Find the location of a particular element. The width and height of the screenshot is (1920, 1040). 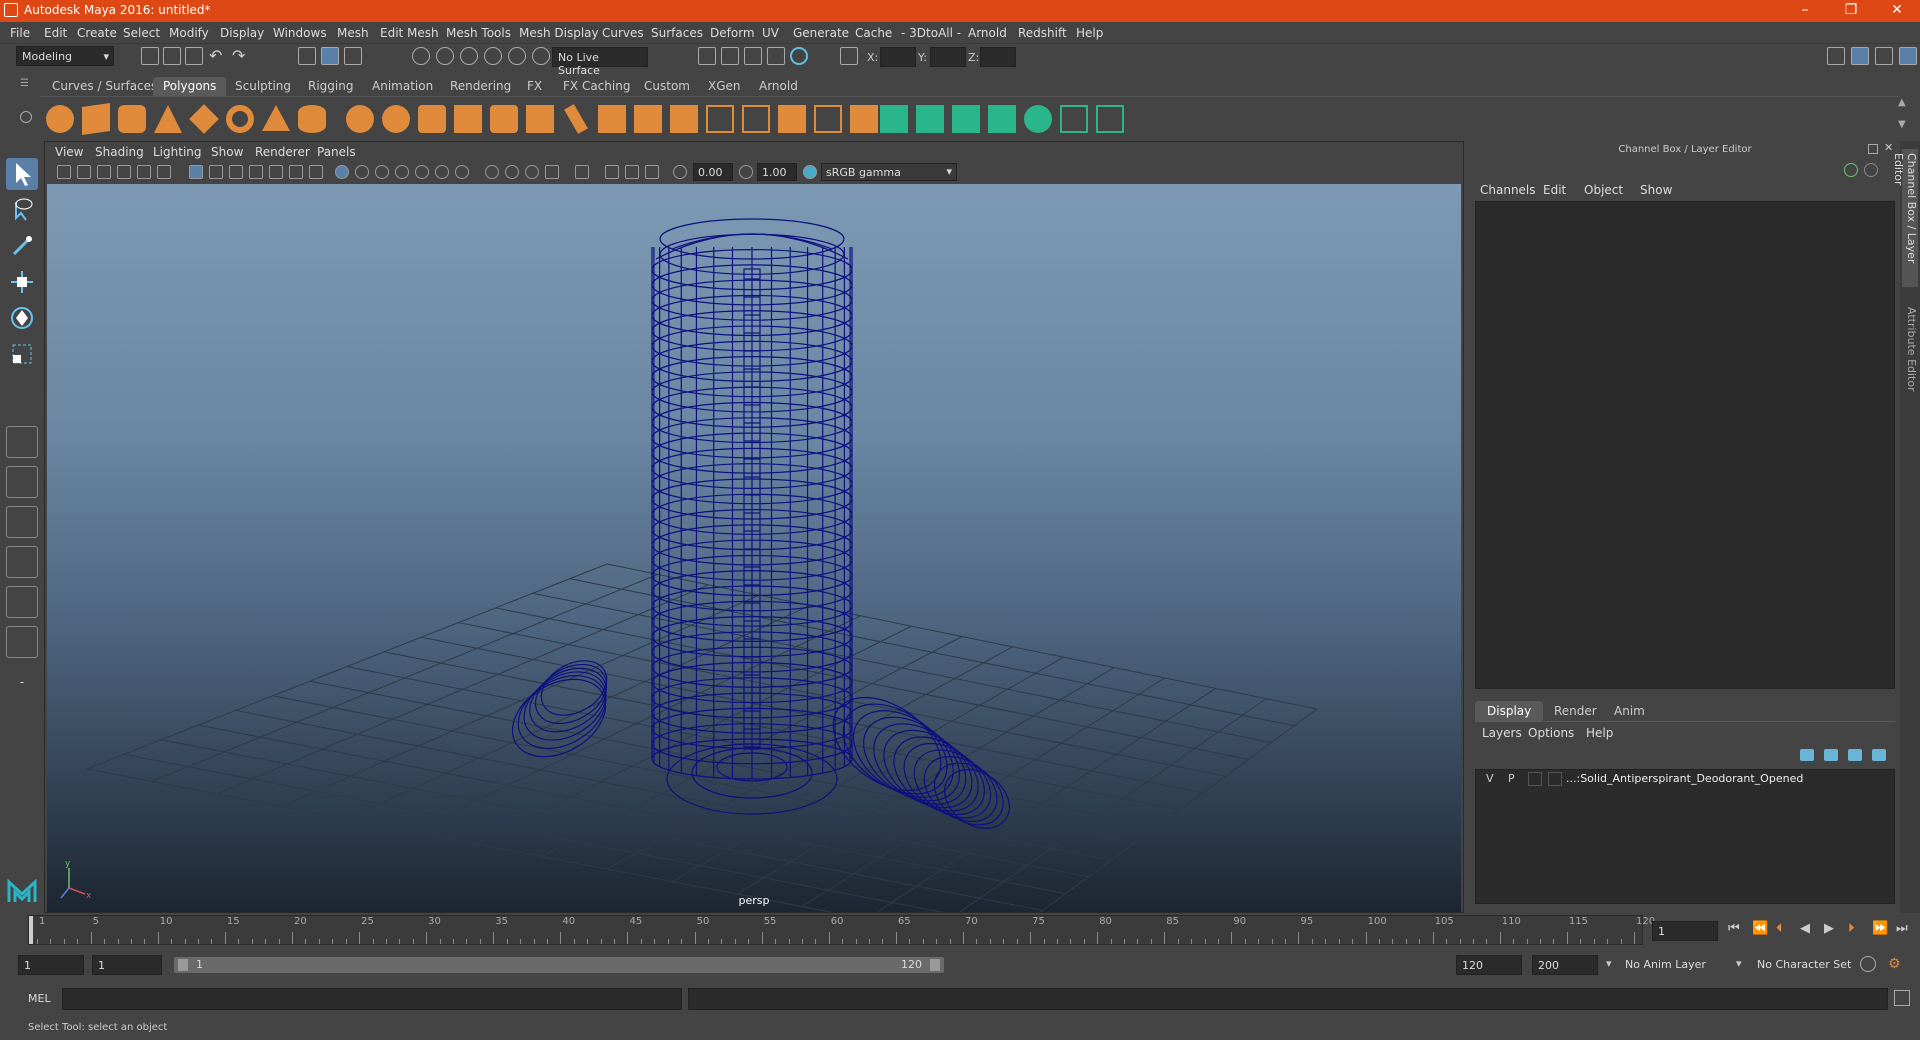

exposure-field: 0.00 is located at coordinates (713, 172).